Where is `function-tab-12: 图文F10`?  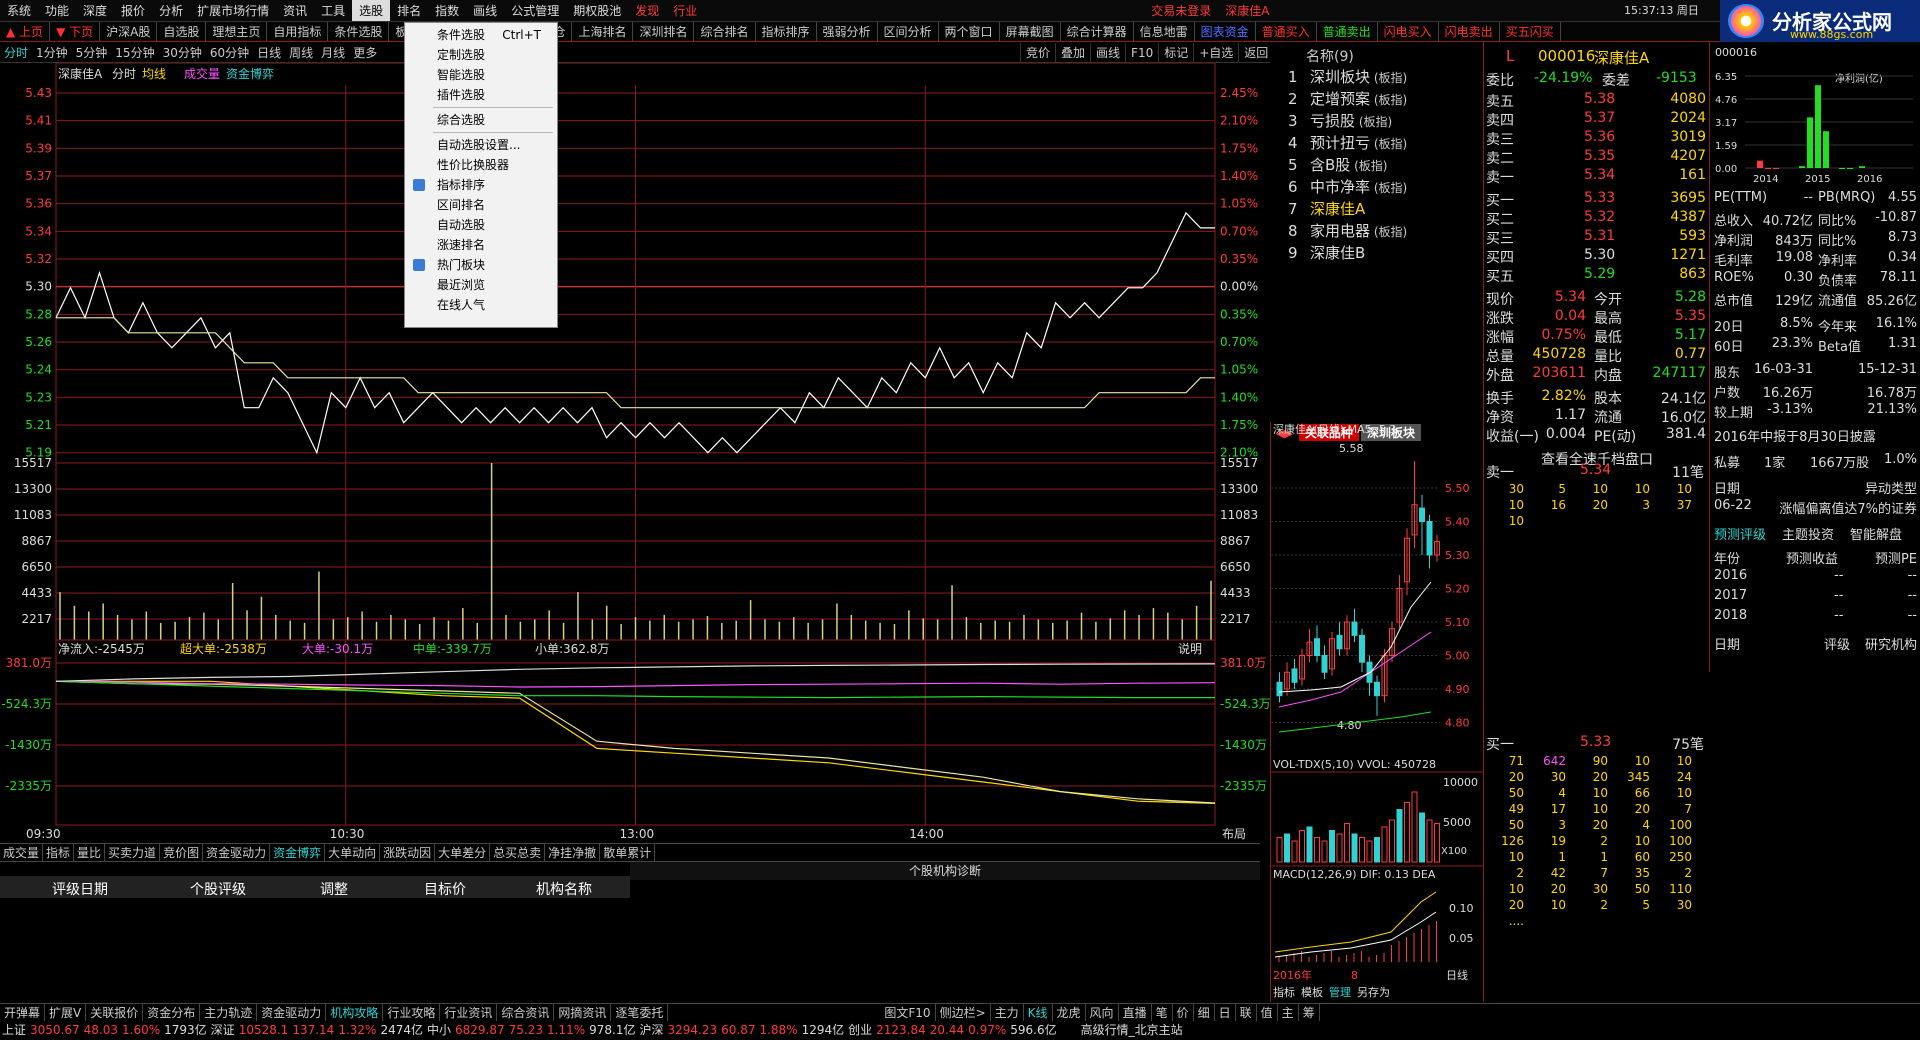 function-tab-12: 图文F10 is located at coordinates (908, 1013).